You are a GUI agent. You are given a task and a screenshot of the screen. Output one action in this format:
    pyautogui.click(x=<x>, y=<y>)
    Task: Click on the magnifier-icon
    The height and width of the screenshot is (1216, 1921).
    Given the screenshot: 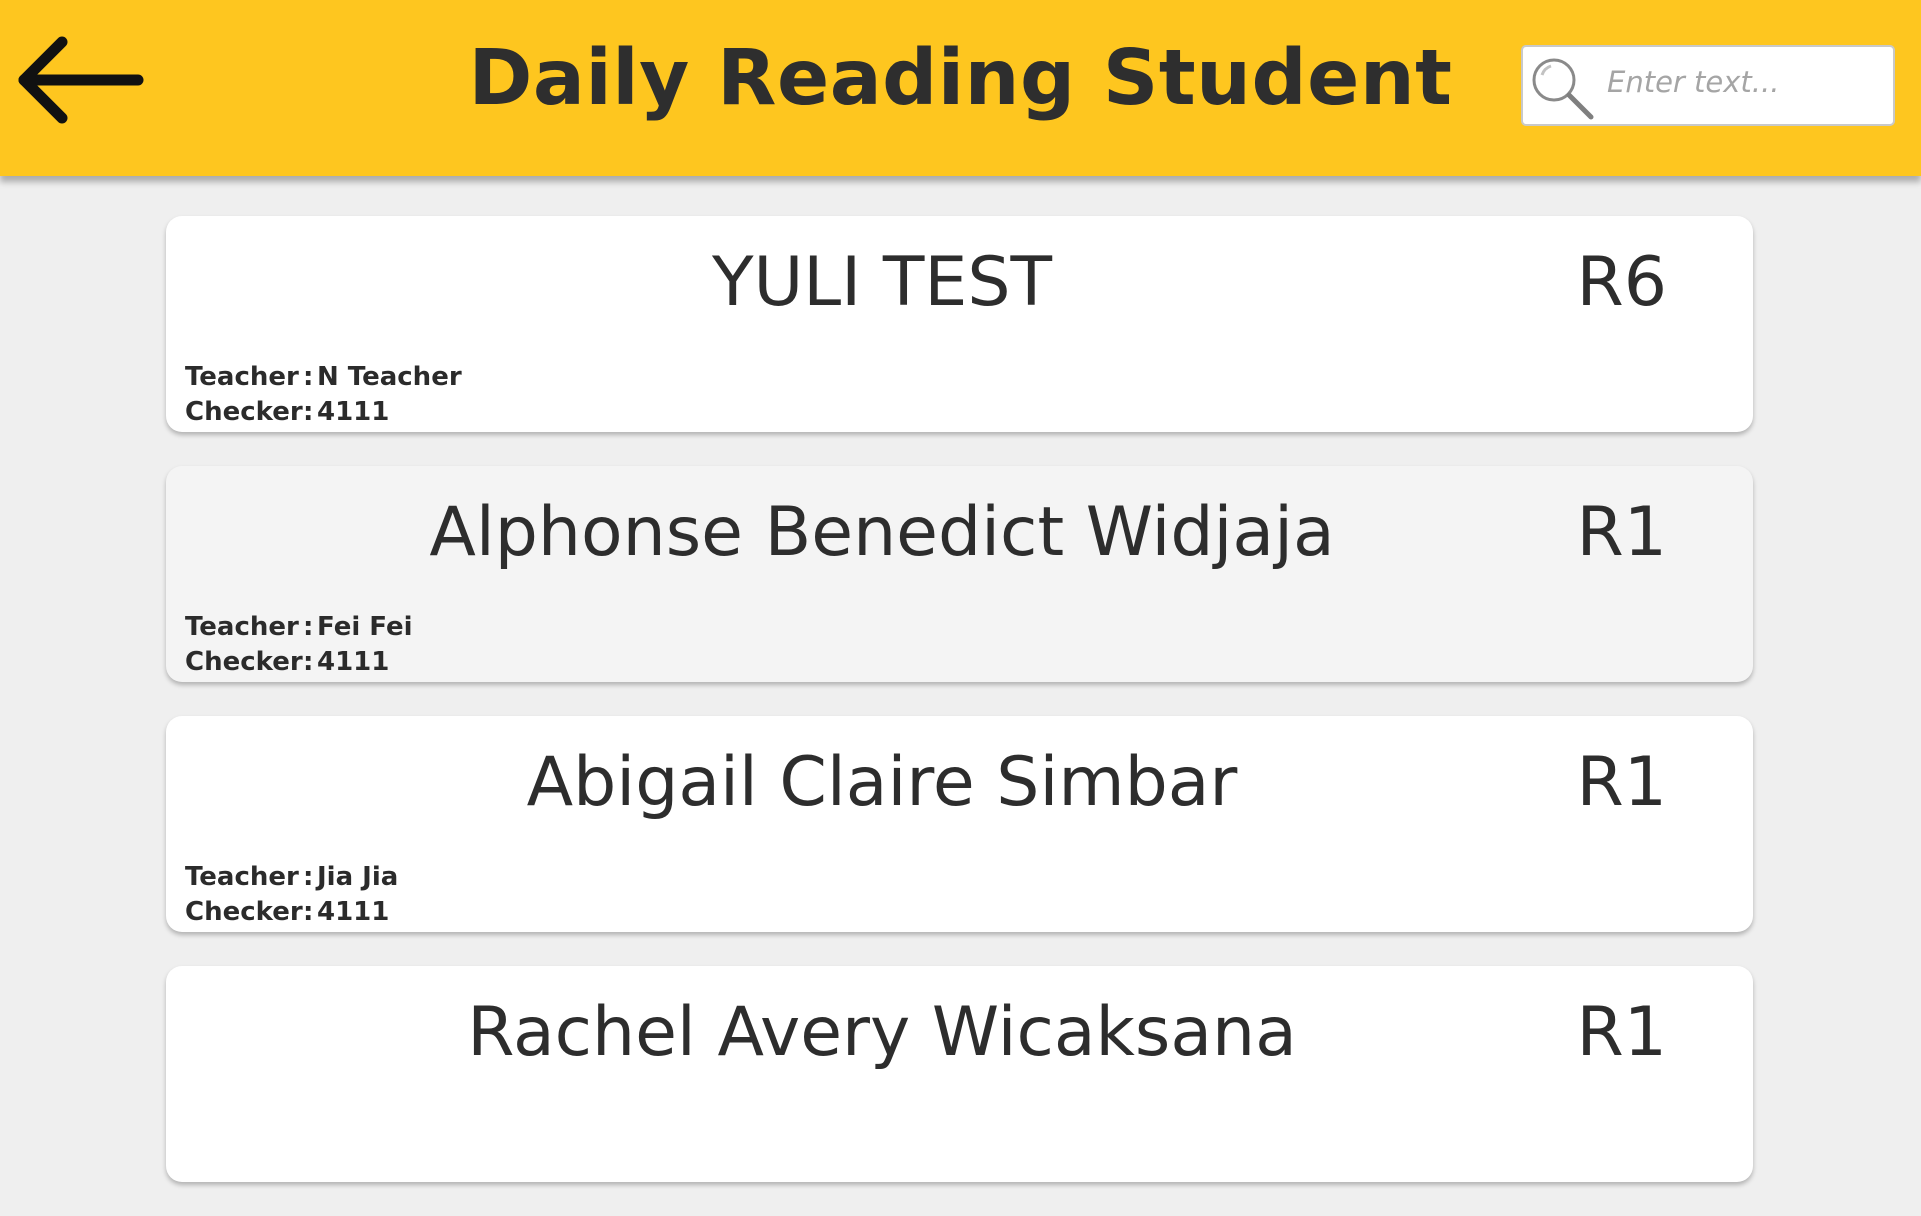 What is the action you would take?
    pyautogui.click(x=1562, y=88)
    